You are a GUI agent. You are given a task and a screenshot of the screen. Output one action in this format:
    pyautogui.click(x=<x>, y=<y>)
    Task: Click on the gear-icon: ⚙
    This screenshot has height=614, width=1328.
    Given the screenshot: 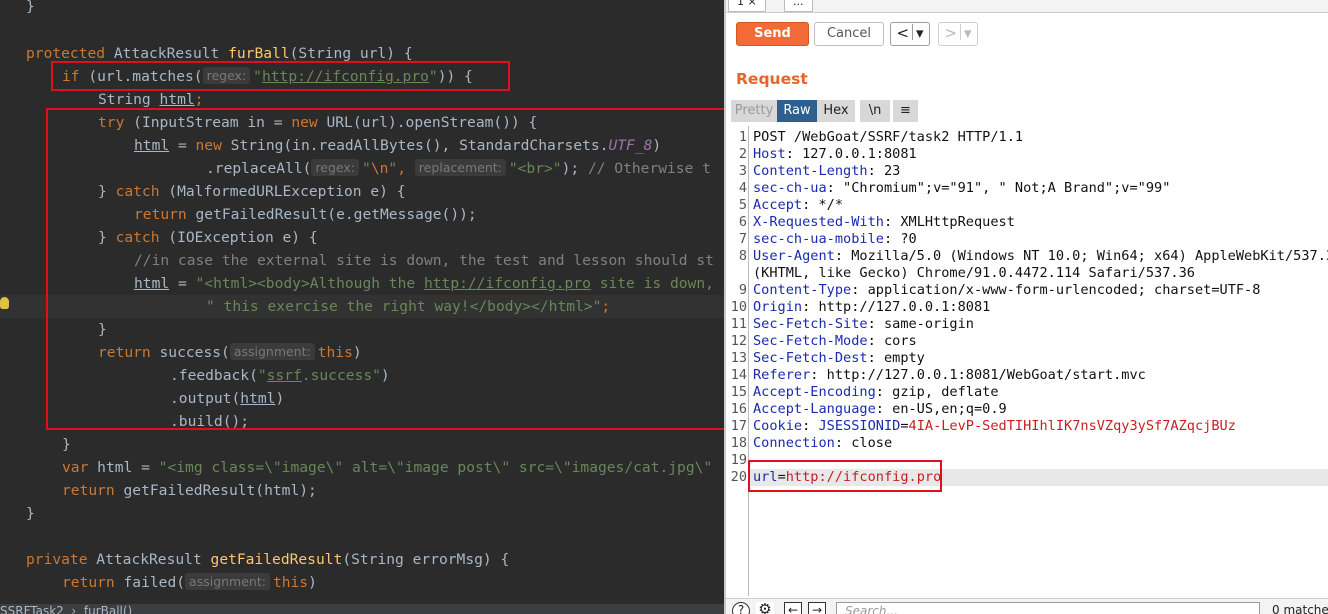 What is the action you would take?
    pyautogui.click(x=765, y=608)
    